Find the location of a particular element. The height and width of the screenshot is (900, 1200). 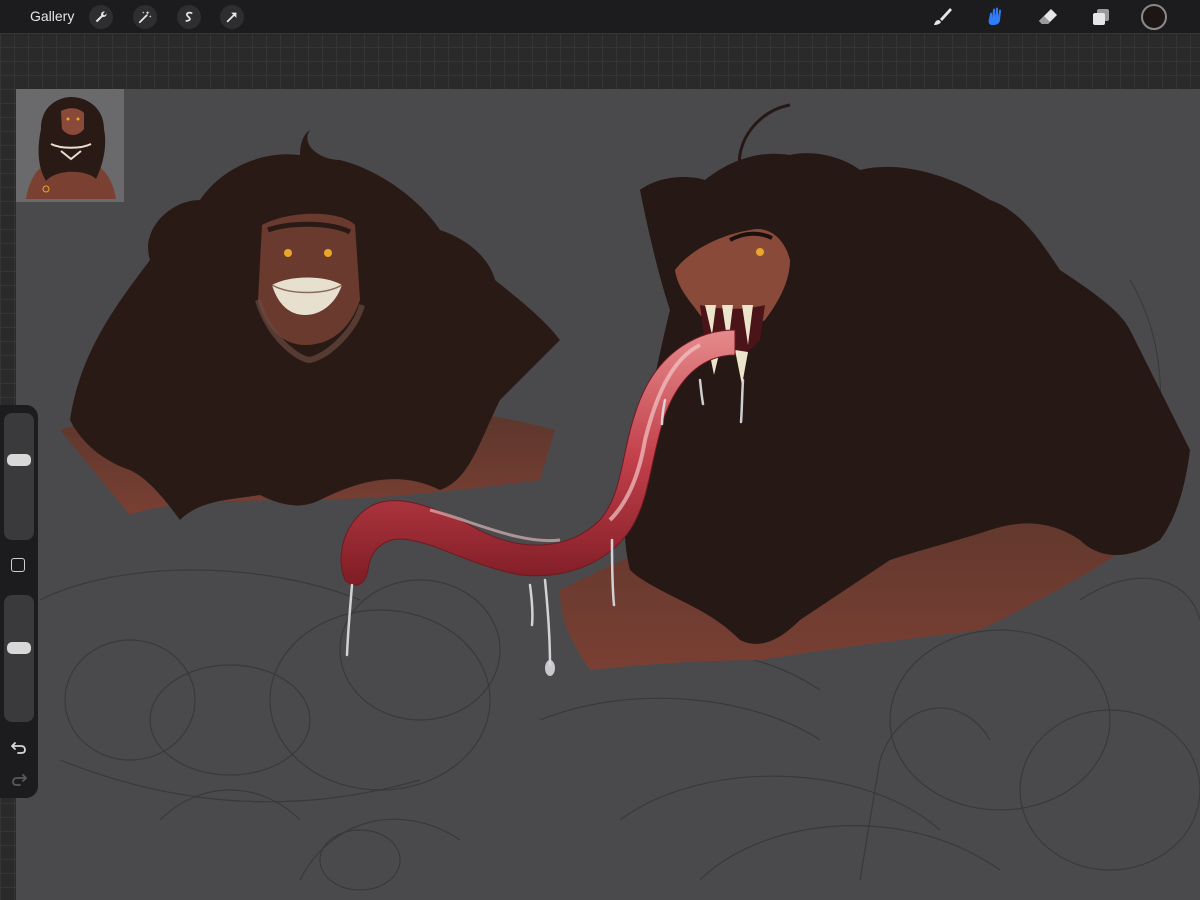

adjustments-wand-icon is located at coordinates (145, 17).